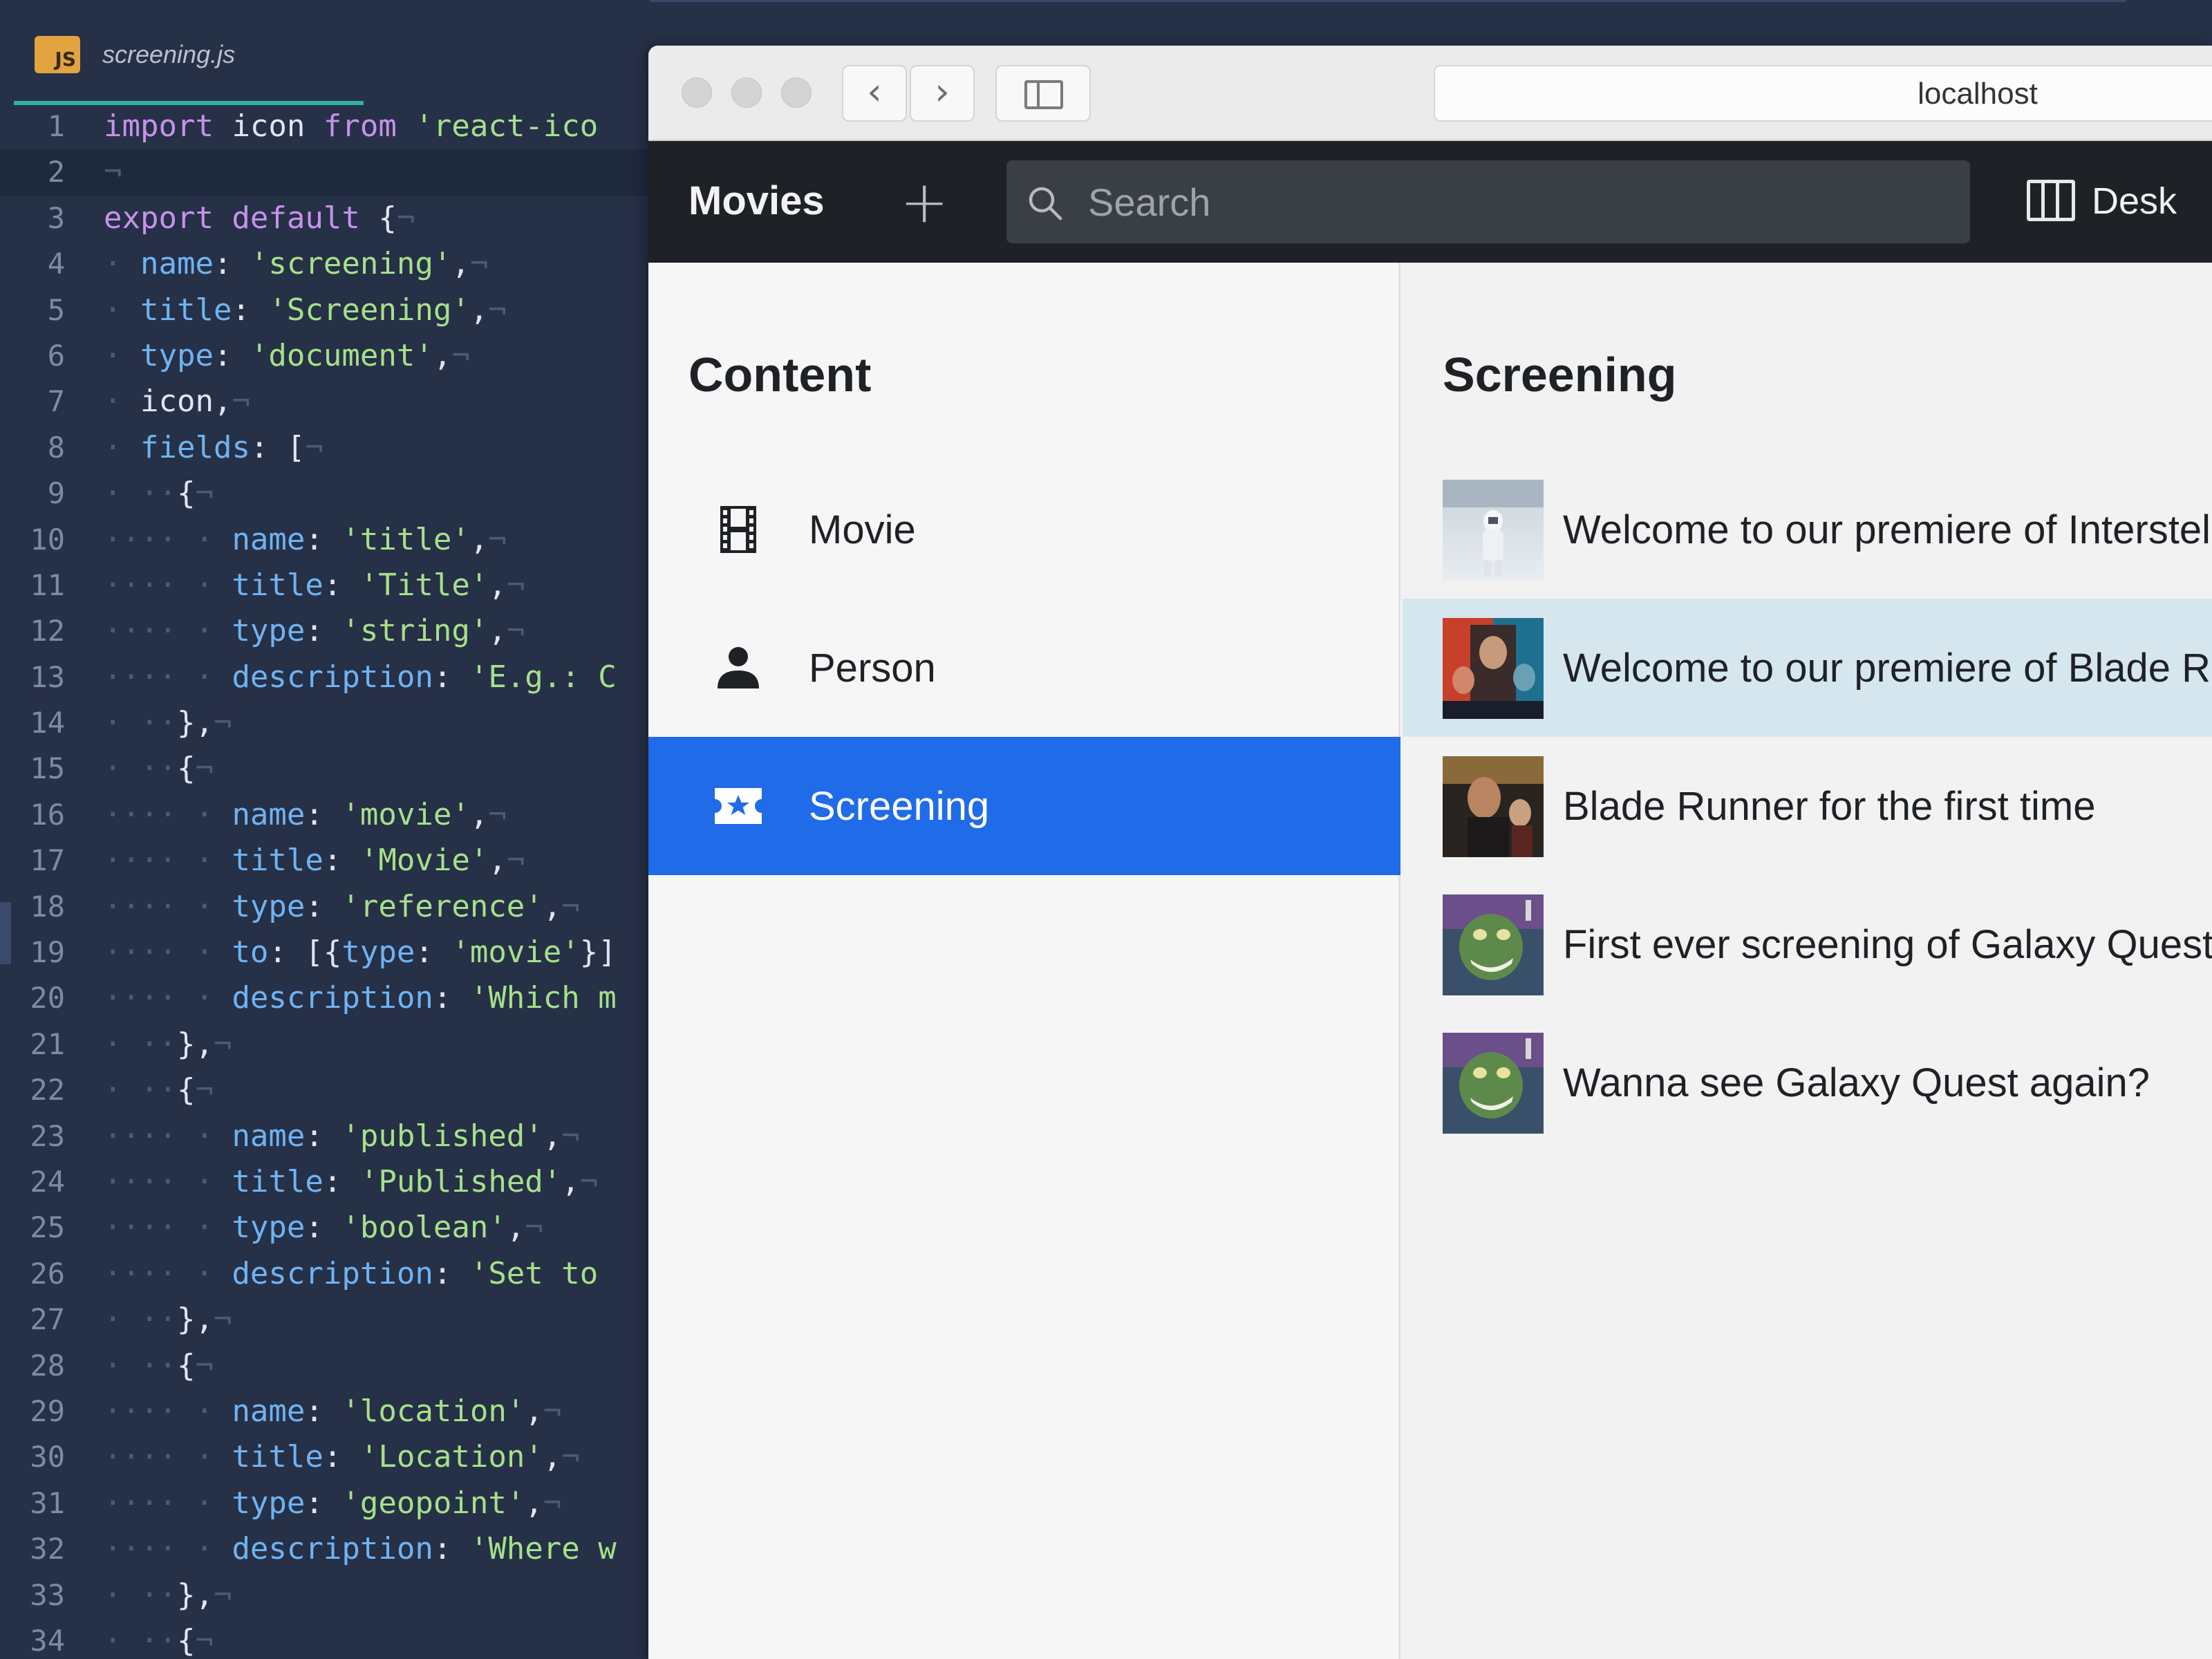 This screenshot has height=1659, width=2212. I want to click on content-item-person: Person, so click(1024, 668).